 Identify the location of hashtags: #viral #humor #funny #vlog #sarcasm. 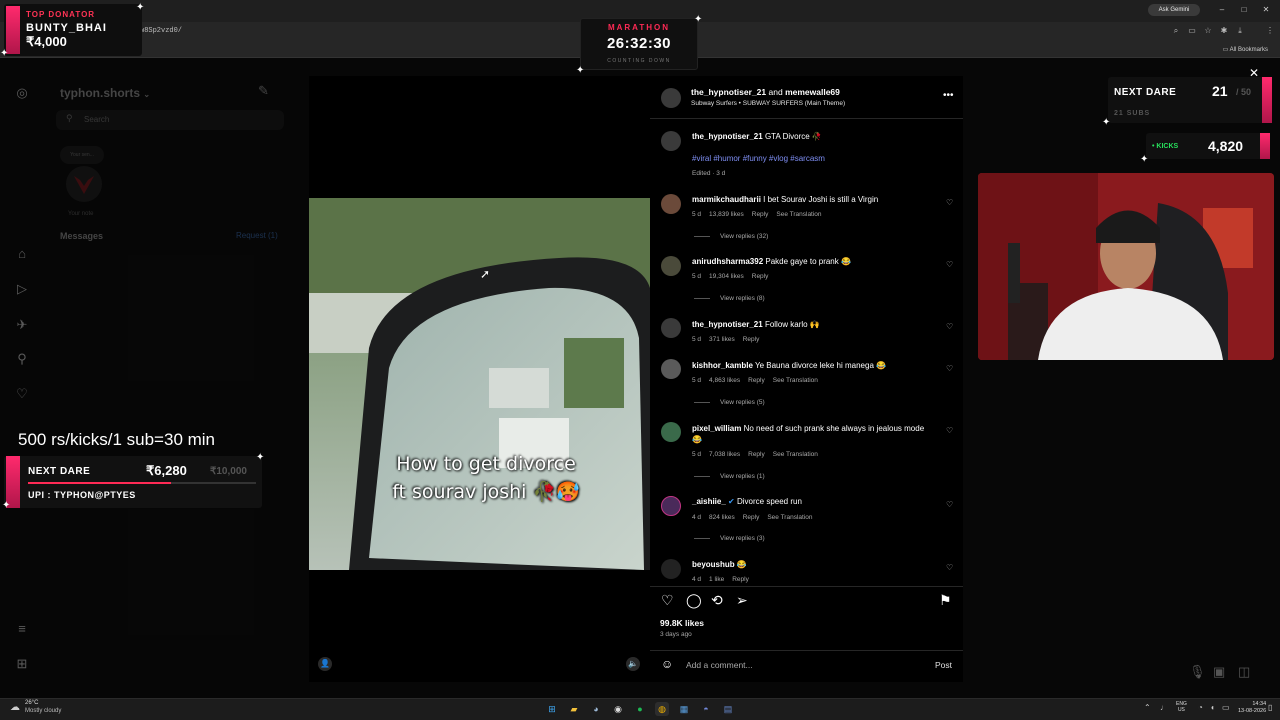
(758, 158).